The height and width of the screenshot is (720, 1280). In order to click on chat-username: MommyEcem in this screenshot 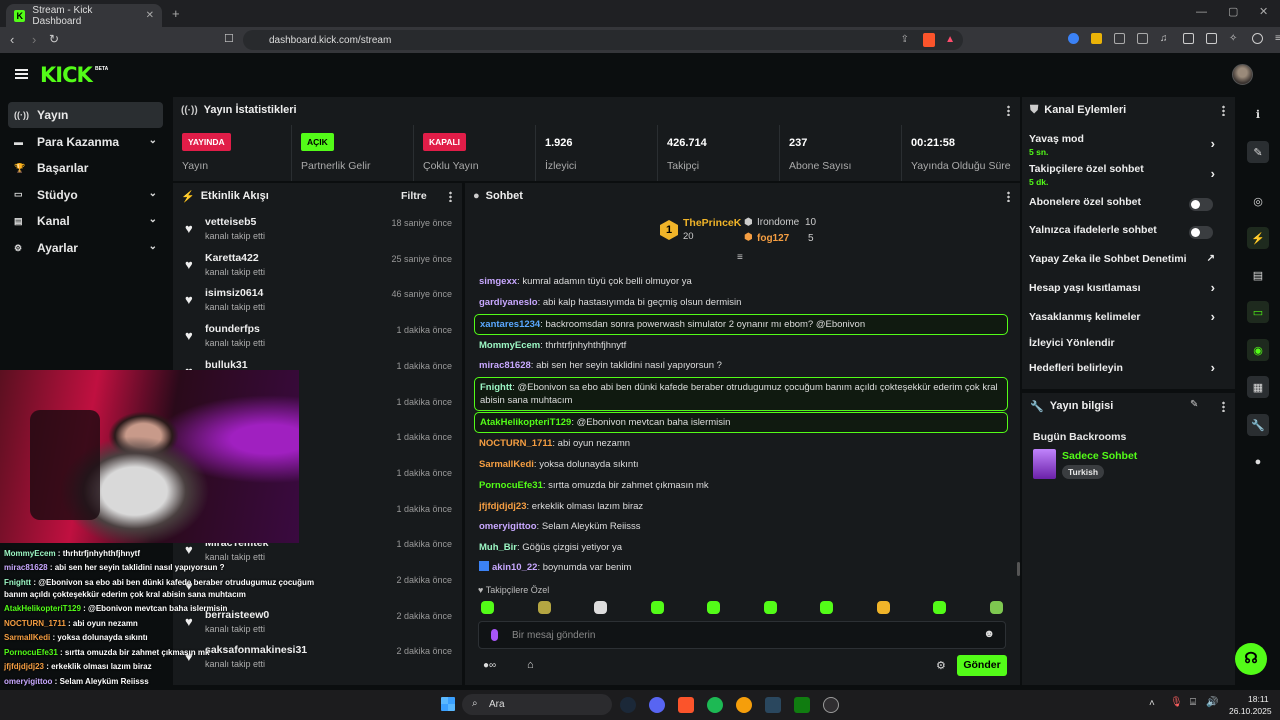, I will do `click(509, 345)`.